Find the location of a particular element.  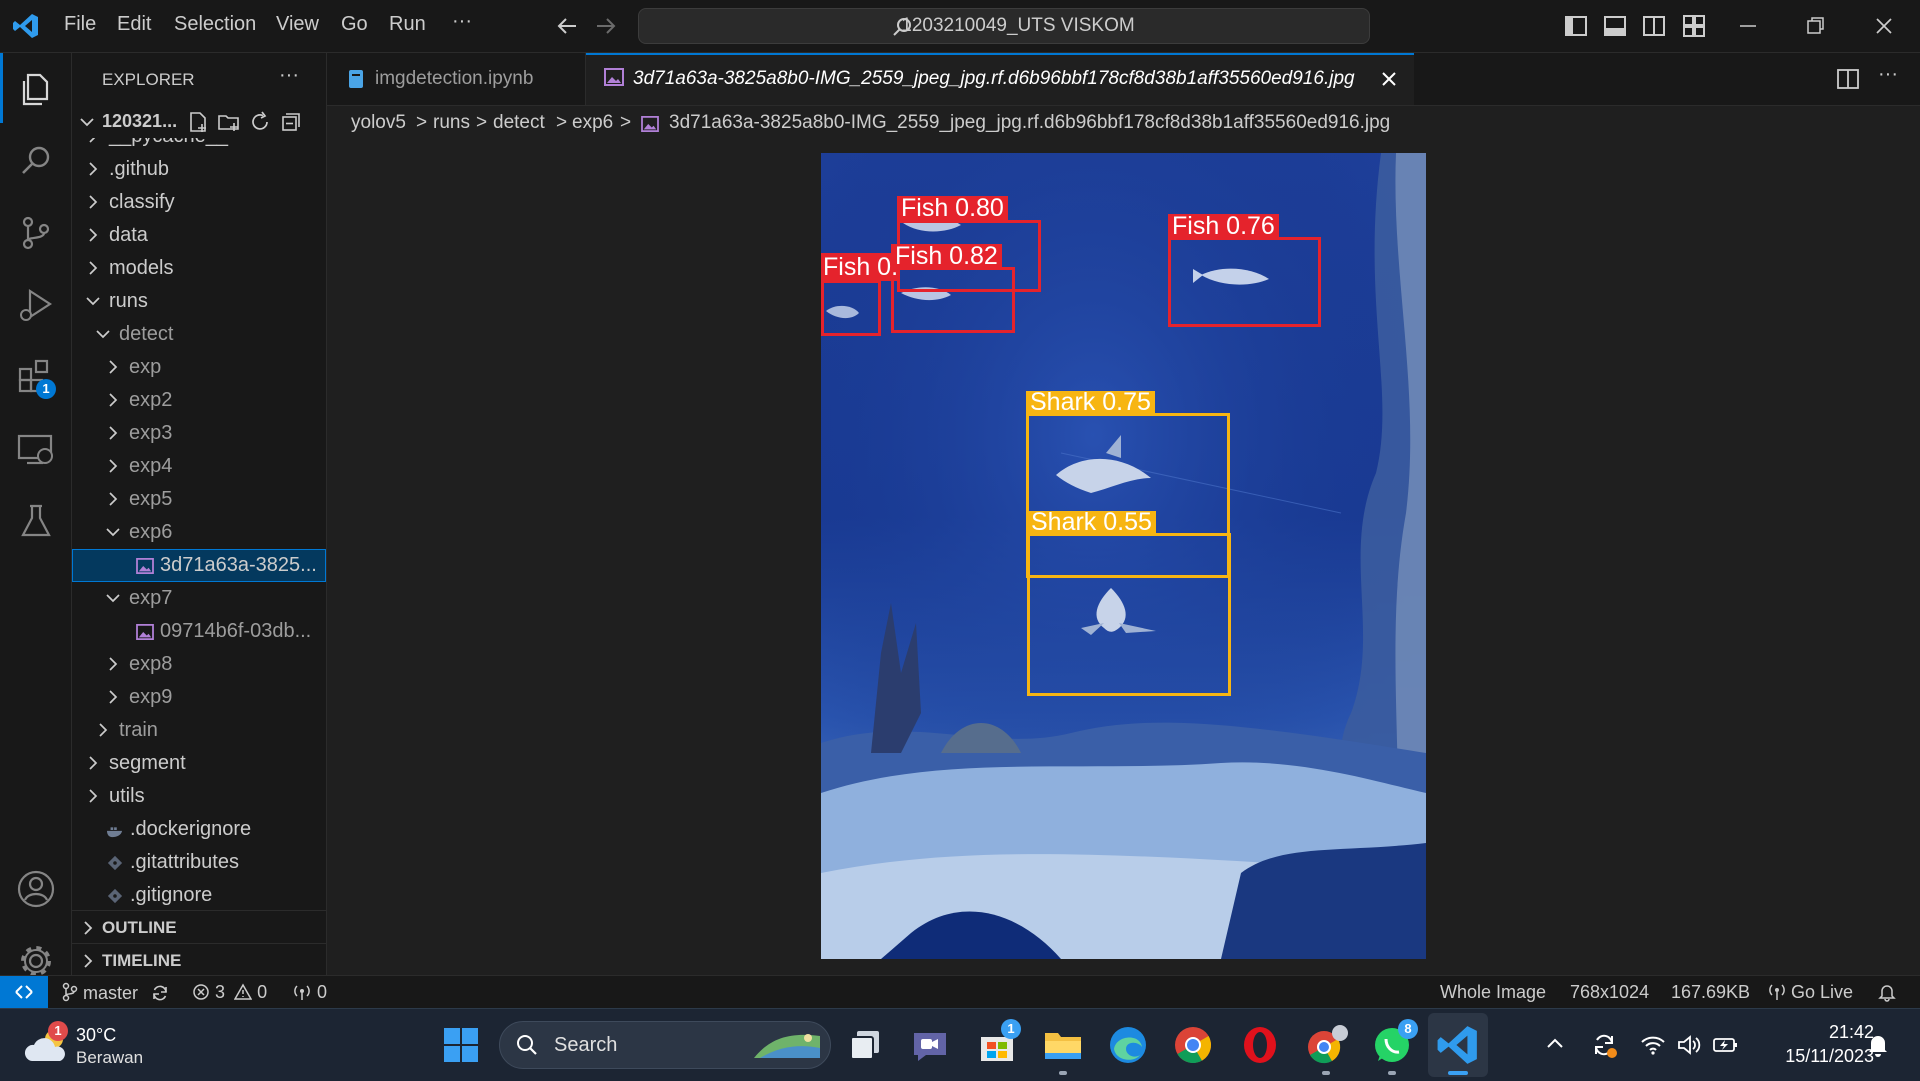

tree-folder-row: exp3 is located at coordinates (199, 433).